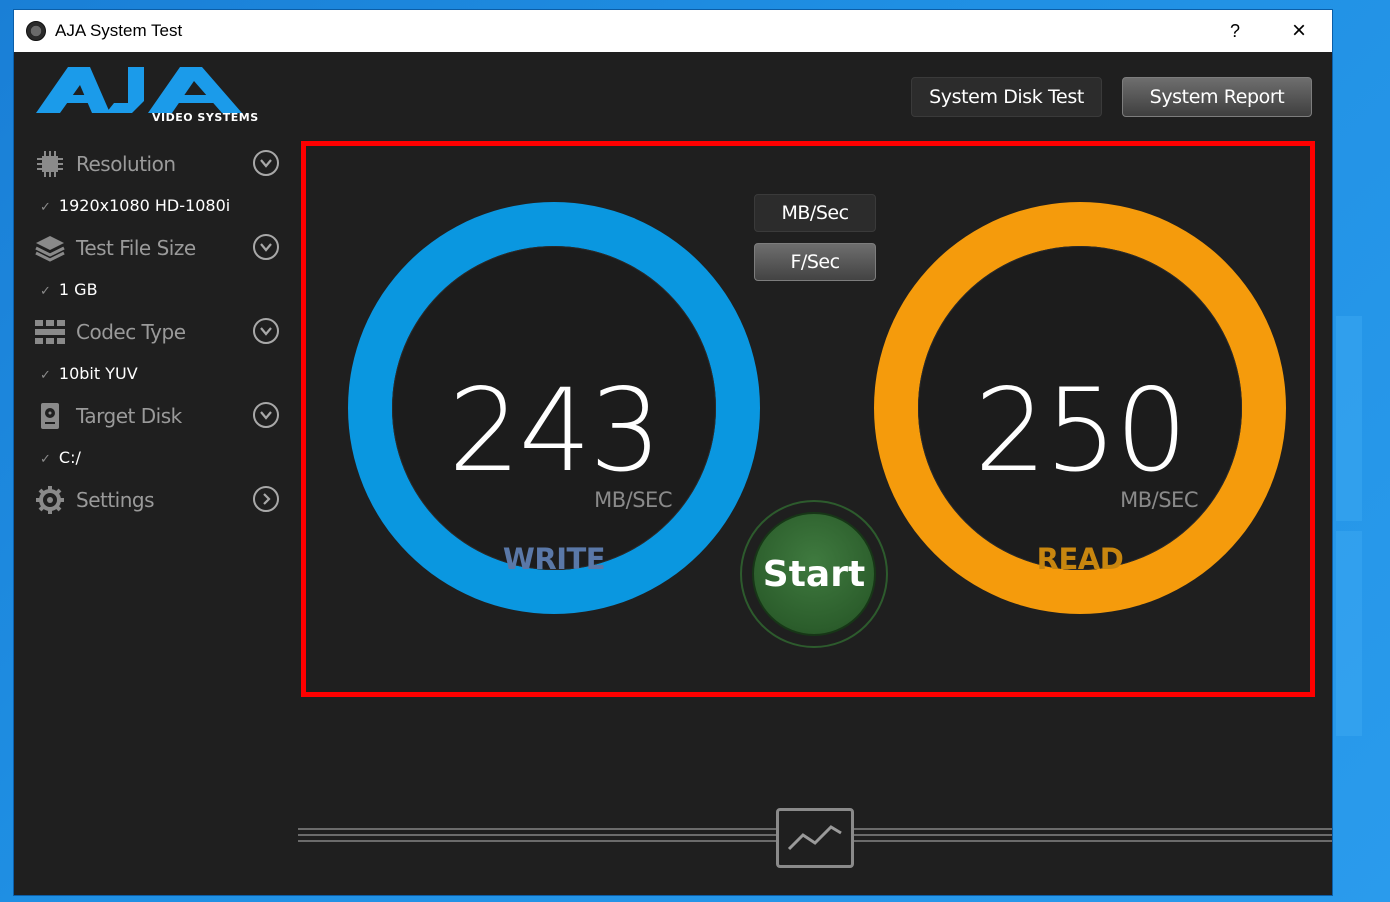 Image resolution: width=1390 pixels, height=902 pixels. Describe the element at coordinates (815, 262) in the screenshot. I see `f-sec-toggle: F/Sec` at that location.